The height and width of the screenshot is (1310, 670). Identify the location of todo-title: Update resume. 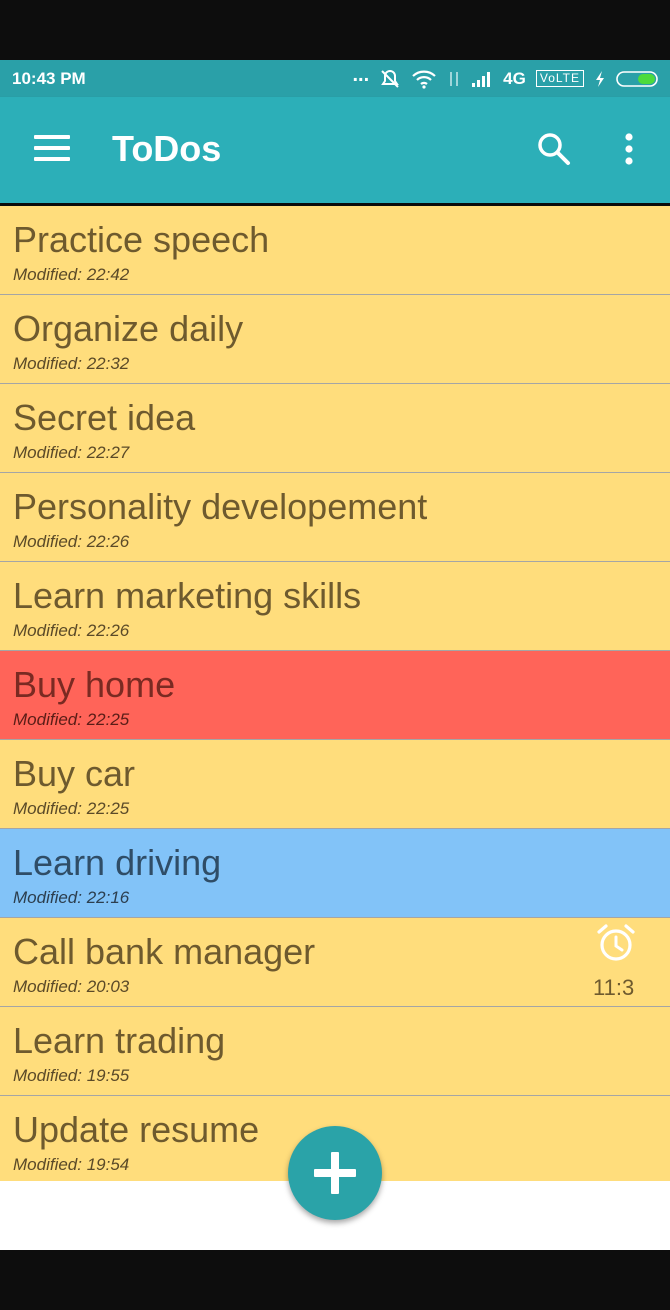
(136, 1129).